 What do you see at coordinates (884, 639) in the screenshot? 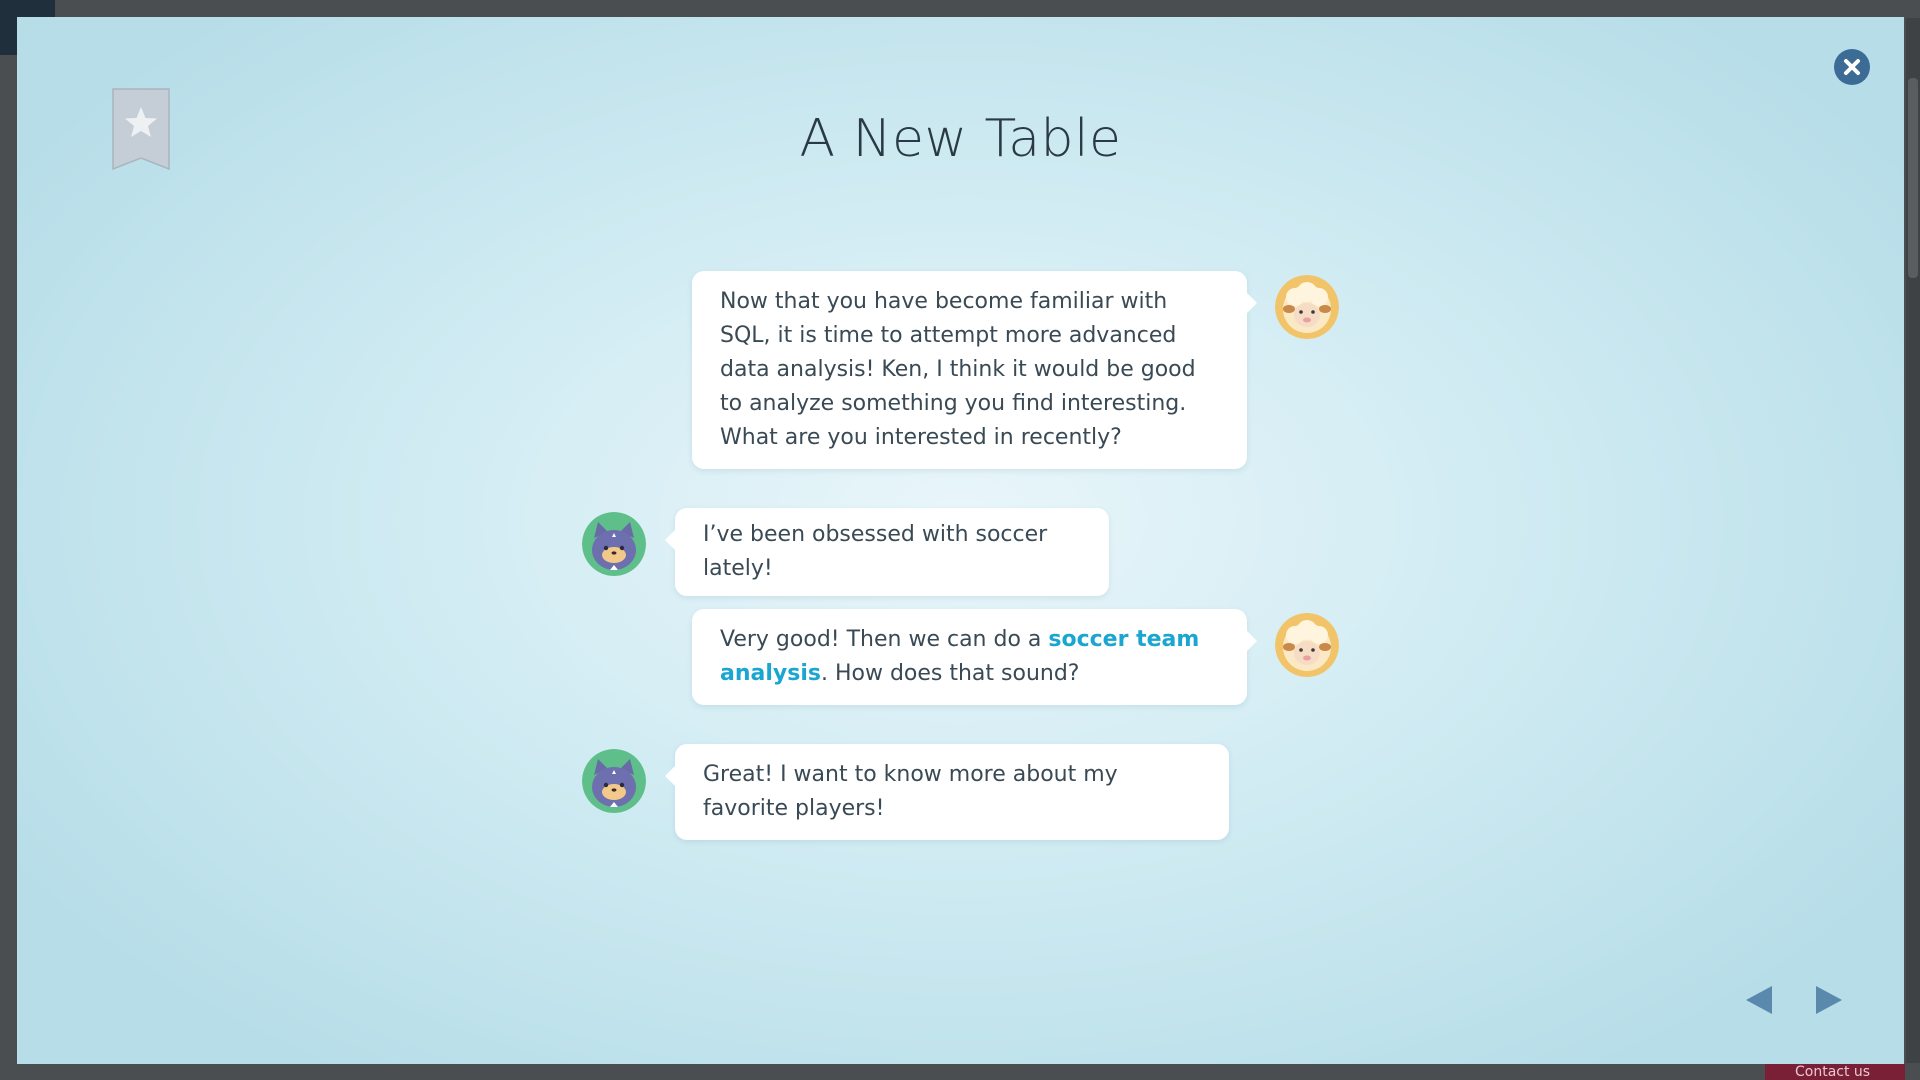
I see `message-text: Very good! Then we can do a` at bounding box center [884, 639].